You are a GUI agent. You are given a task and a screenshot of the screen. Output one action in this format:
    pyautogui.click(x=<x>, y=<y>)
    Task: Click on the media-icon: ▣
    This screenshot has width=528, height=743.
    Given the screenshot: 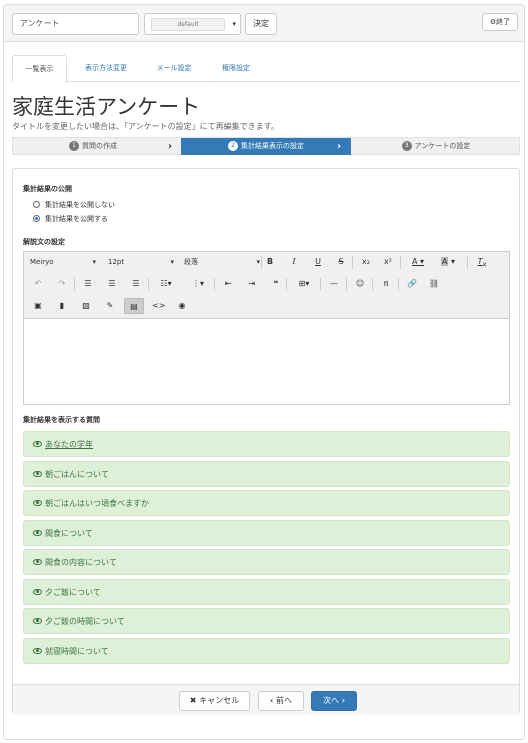 What is the action you would take?
    pyautogui.click(x=38, y=306)
    